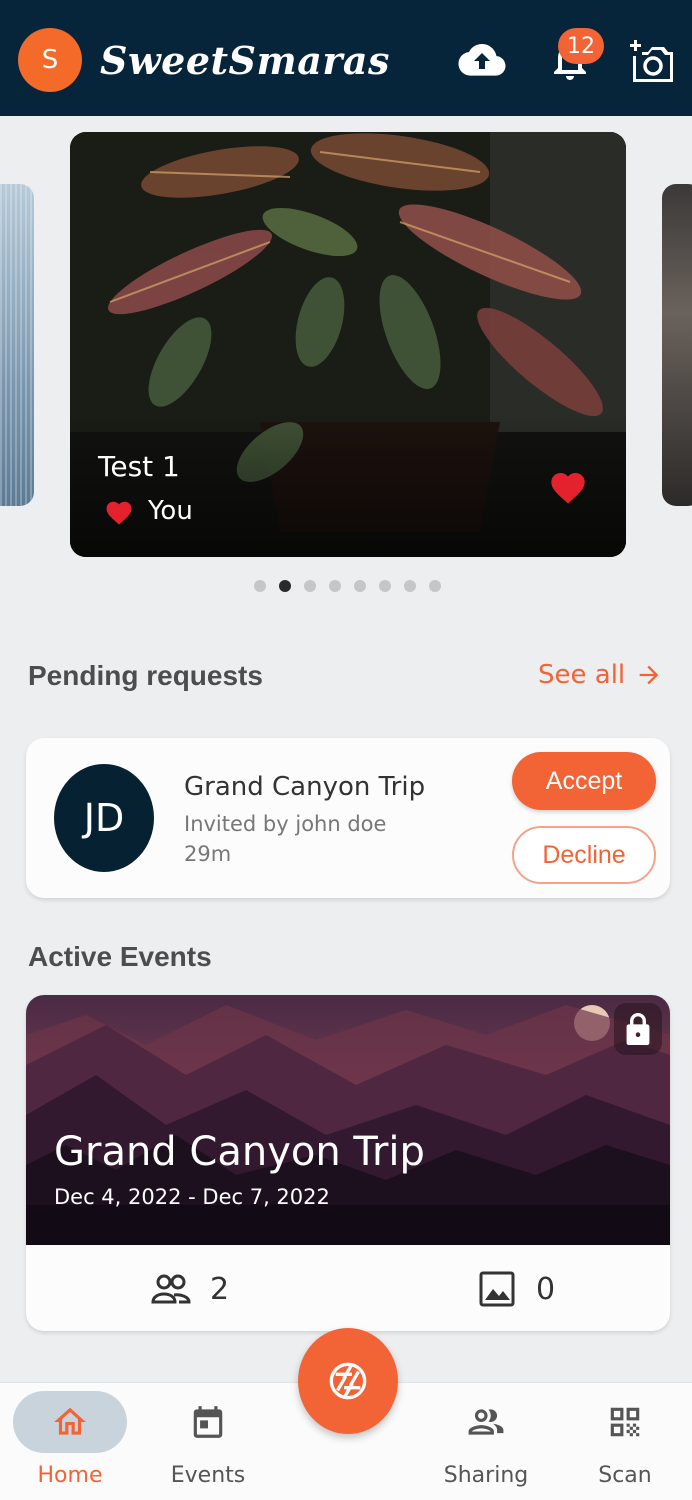  Describe the element at coordinates (305, 787) in the screenshot. I see `request-event-name: Grand Canyon Trip` at that location.